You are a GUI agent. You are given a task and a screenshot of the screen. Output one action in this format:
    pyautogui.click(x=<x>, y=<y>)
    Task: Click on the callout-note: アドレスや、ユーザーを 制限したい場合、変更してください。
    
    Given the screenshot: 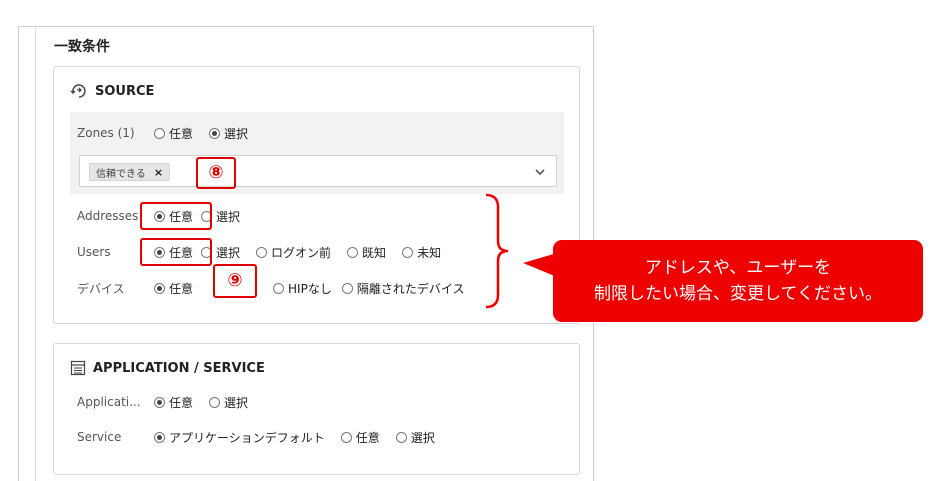 What is the action you would take?
    pyautogui.click(x=738, y=281)
    